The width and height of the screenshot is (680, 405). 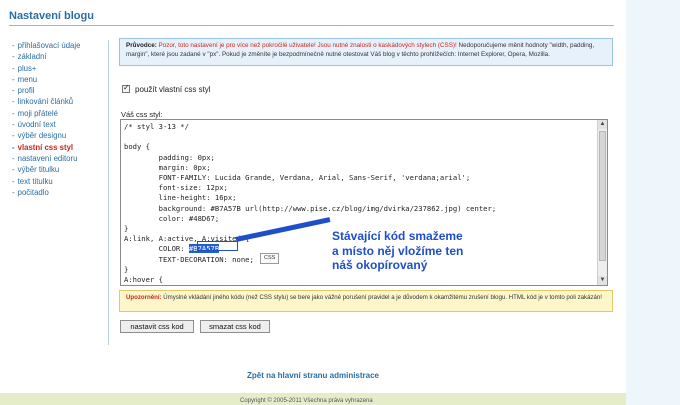 What do you see at coordinates (60, 113) in the screenshot?
I see `sidebar-item-moji-pratele: - moji přátelé` at bounding box center [60, 113].